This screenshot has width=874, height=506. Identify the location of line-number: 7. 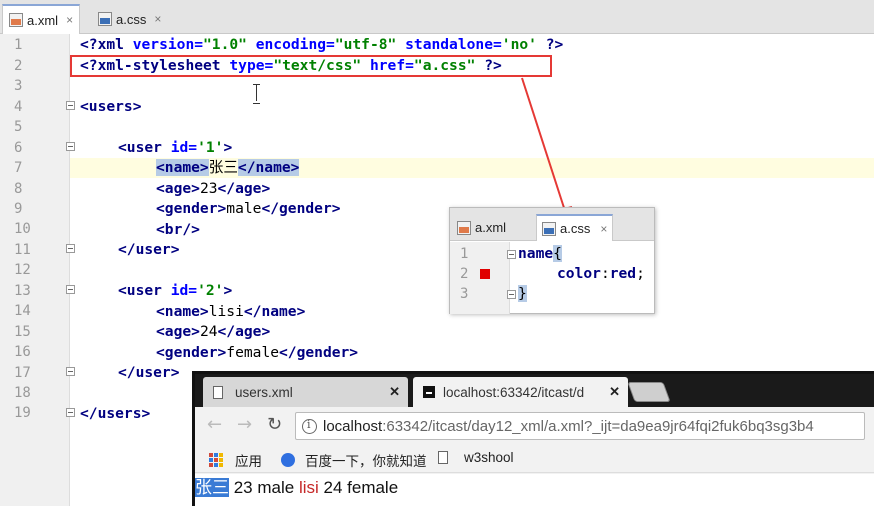
(18, 168).